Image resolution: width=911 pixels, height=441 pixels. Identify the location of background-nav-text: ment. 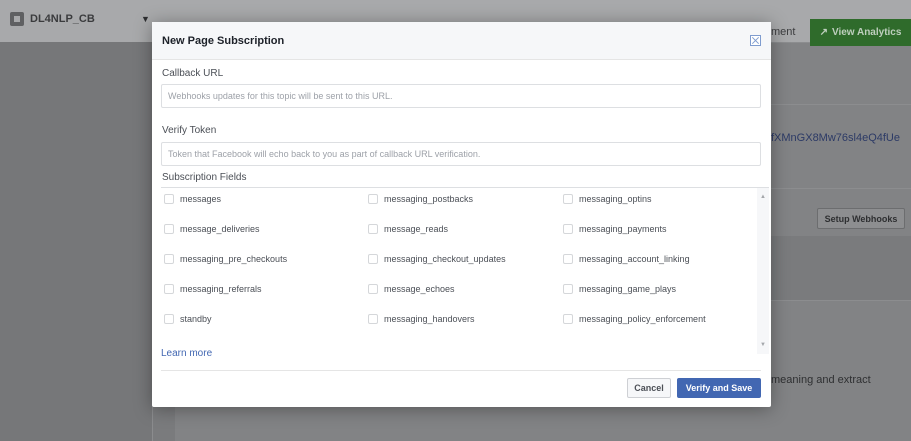
(783, 32).